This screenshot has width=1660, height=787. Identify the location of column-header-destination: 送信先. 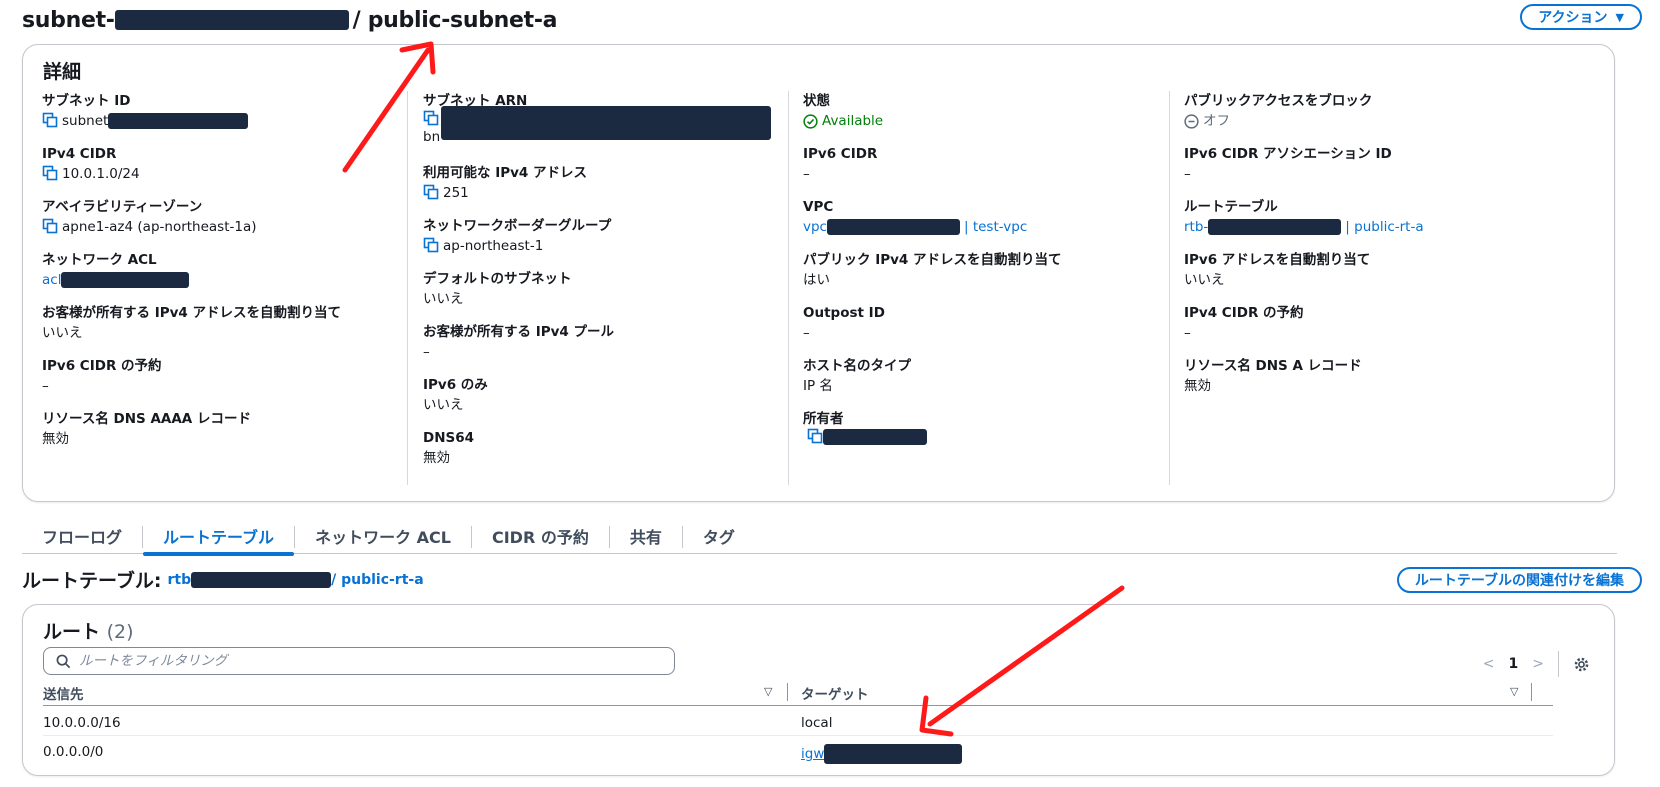
(63, 693).